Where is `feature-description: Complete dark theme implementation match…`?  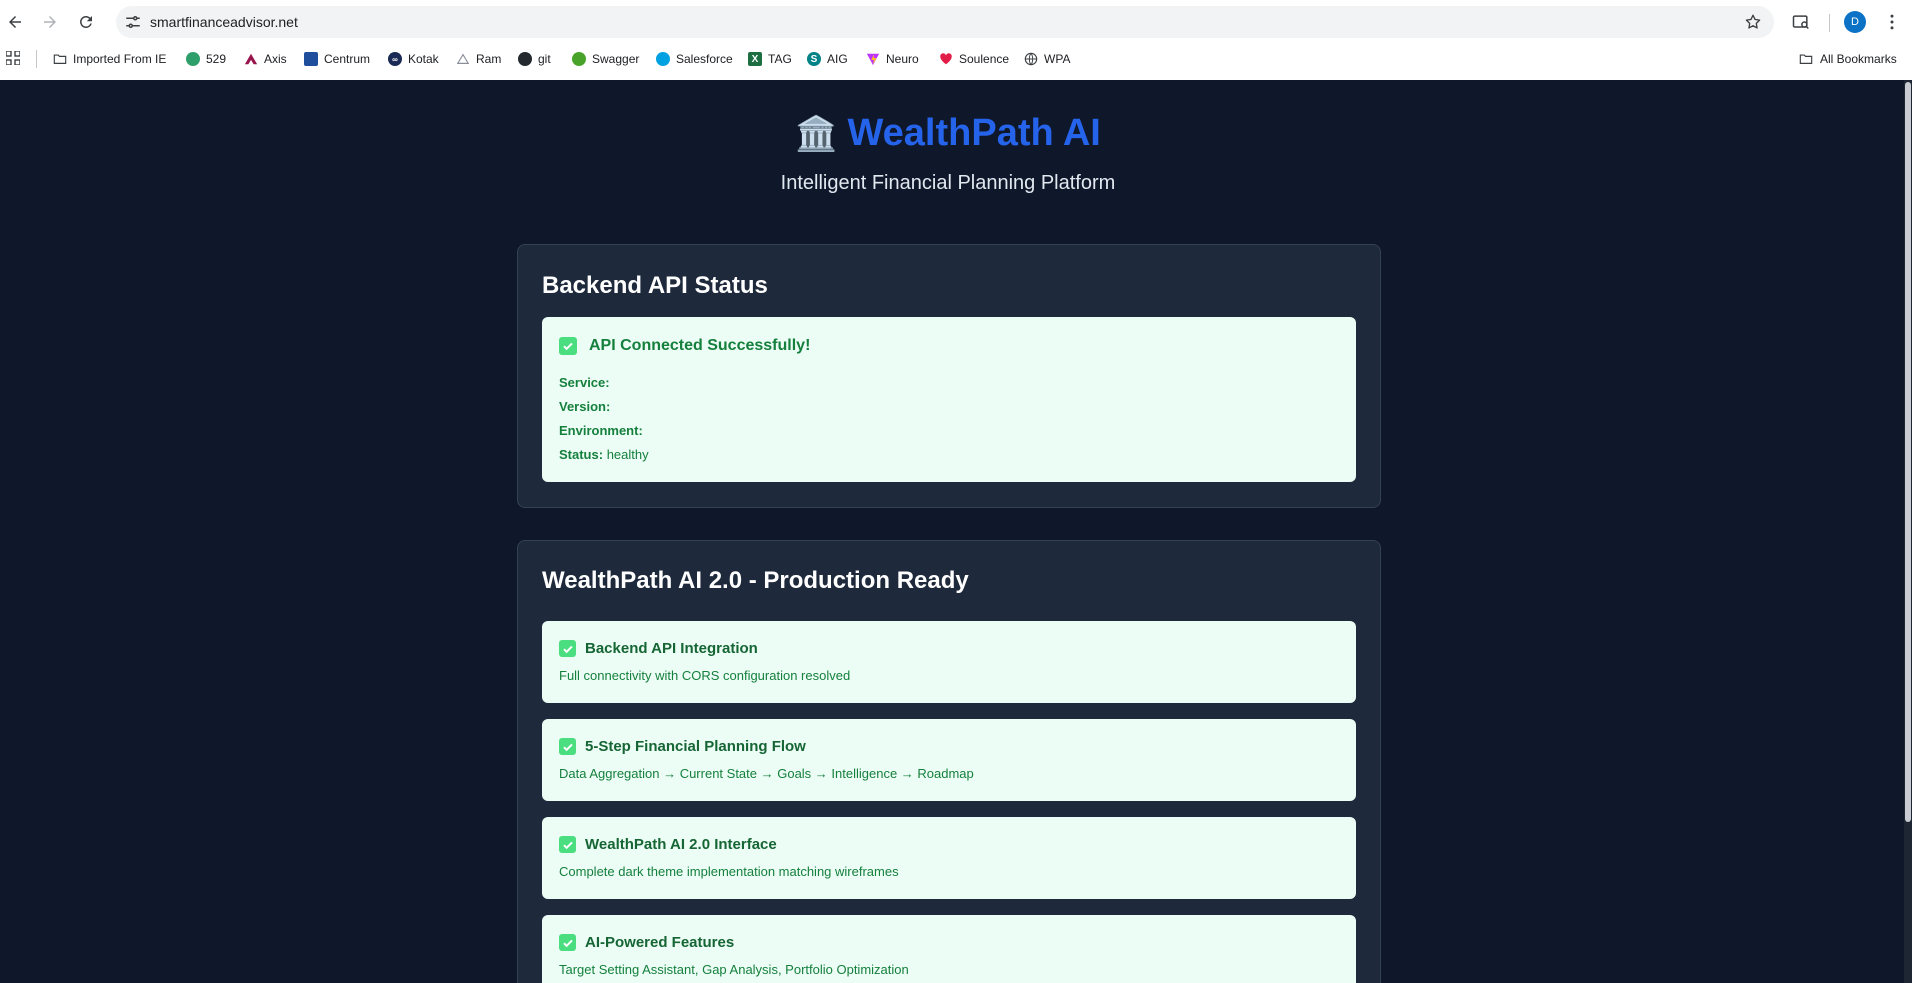
feature-description: Complete dark theme implementation match… is located at coordinates (729, 871).